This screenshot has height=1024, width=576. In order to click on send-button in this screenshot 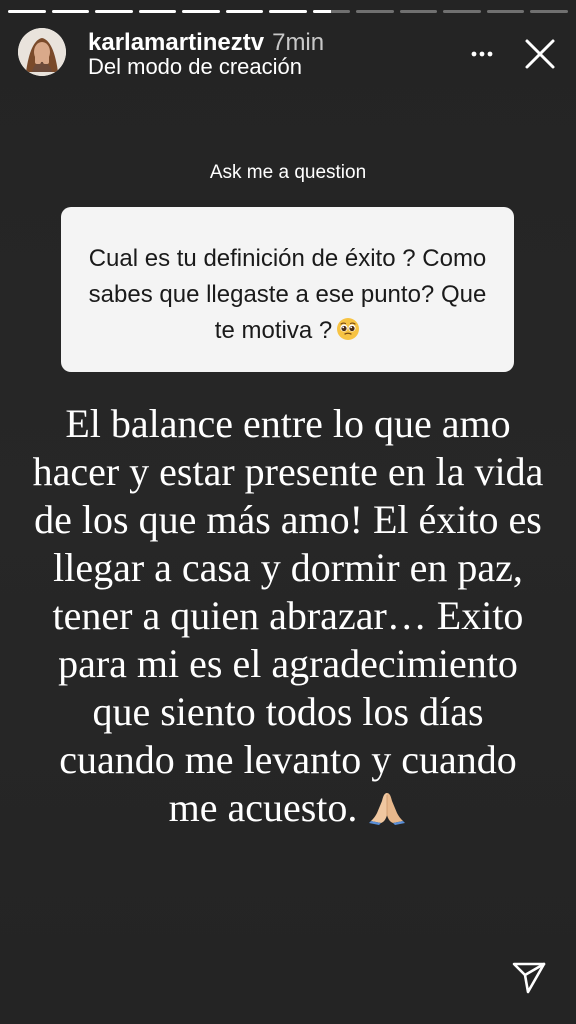, I will do `click(529, 977)`.